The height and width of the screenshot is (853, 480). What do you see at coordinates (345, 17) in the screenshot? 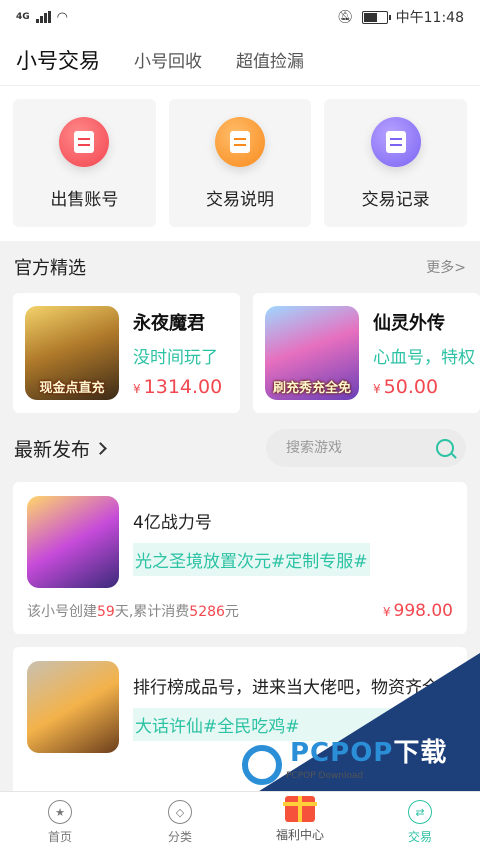
I see `mute-icon: 🔕︎` at bounding box center [345, 17].